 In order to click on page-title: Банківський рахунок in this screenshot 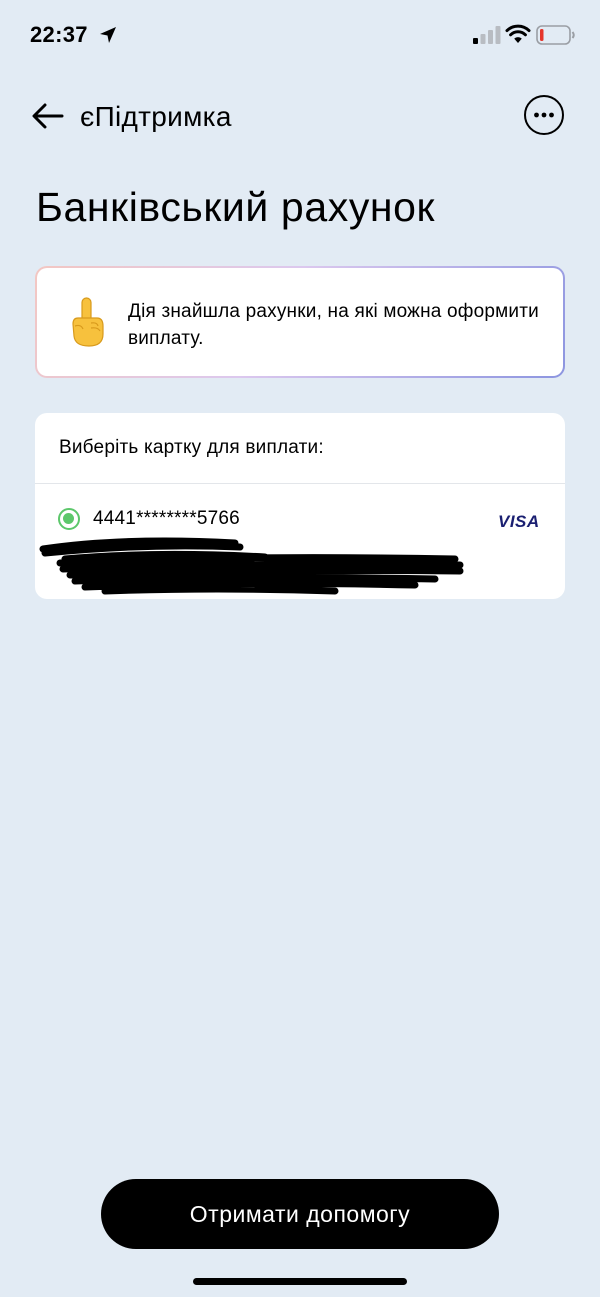, I will do `click(236, 207)`.